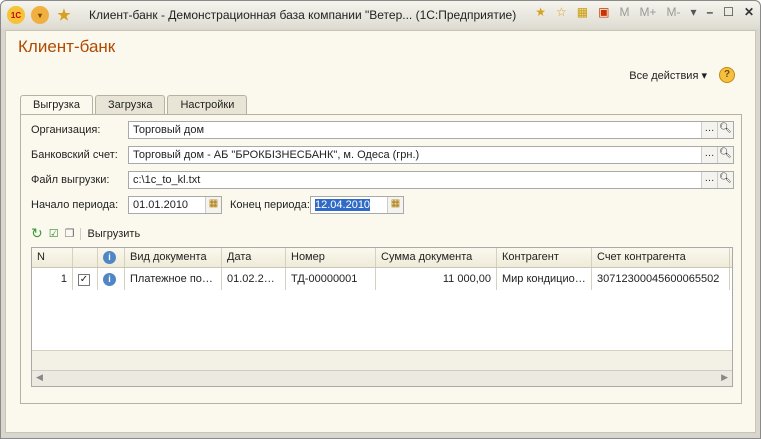 This screenshot has width=761, height=439. I want to click on page-title: Клиент-банк, so click(67, 46).